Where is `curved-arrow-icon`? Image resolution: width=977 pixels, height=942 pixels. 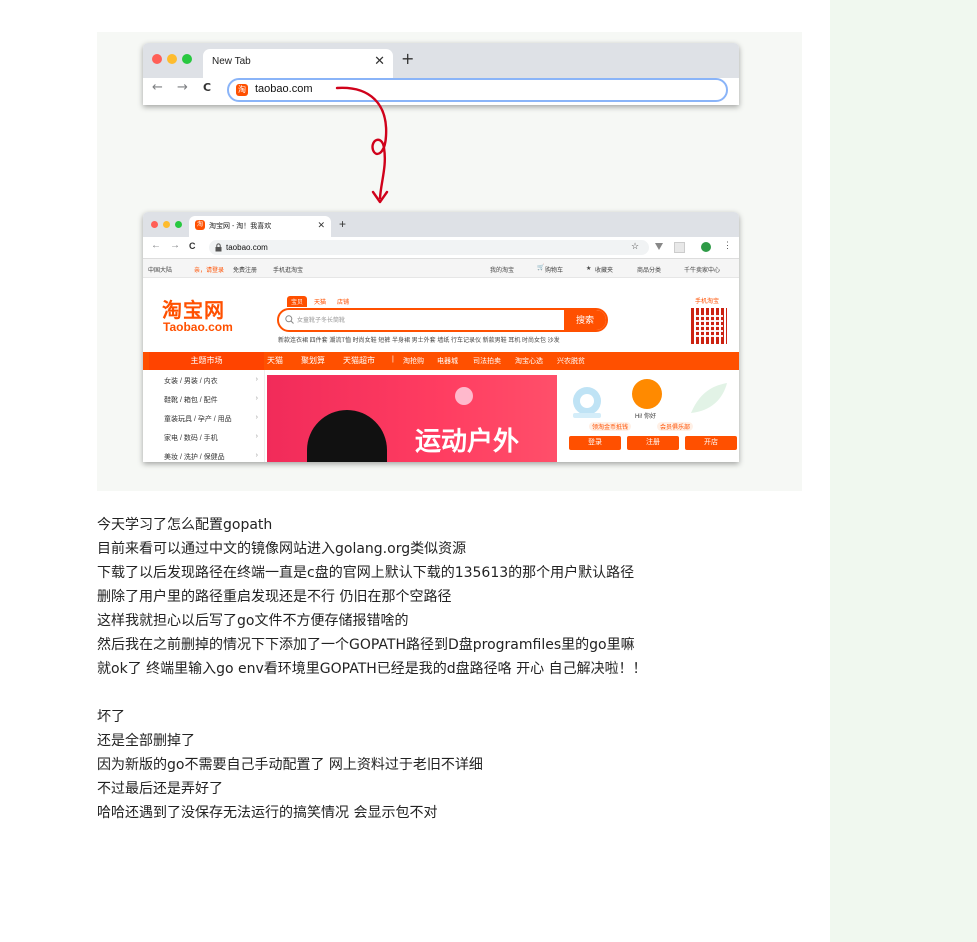
curved-arrow-icon is located at coordinates (362, 145).